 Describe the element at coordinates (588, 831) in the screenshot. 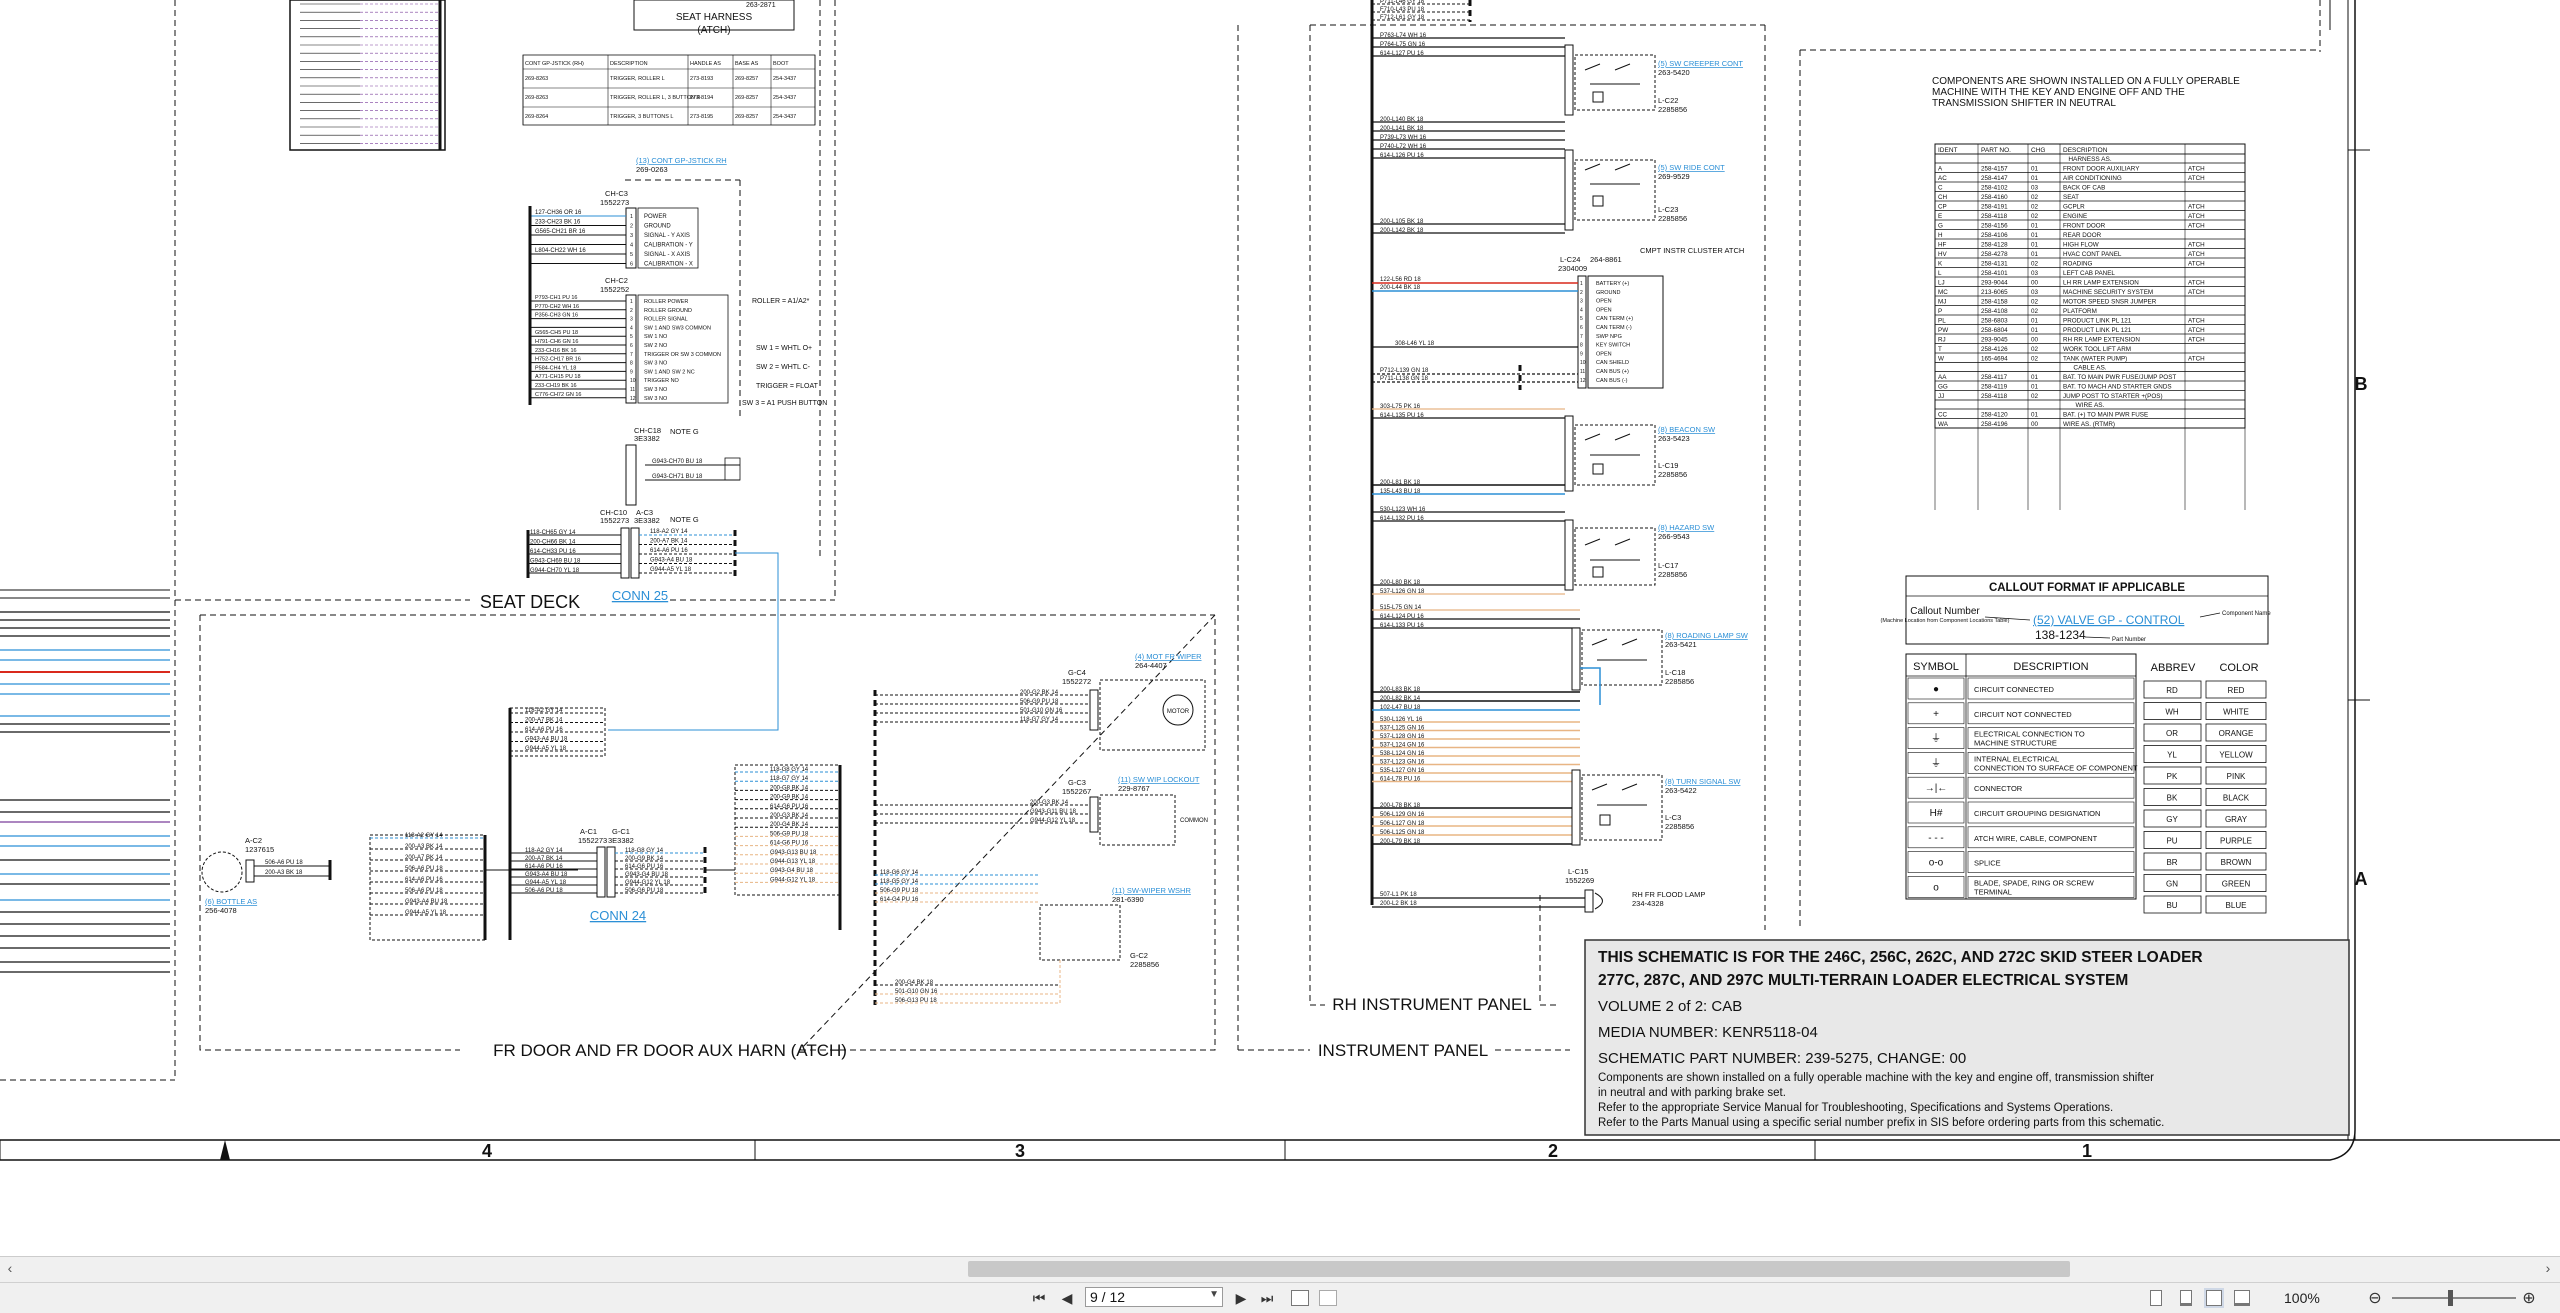

I see `connector-id: A-C1` at that location.